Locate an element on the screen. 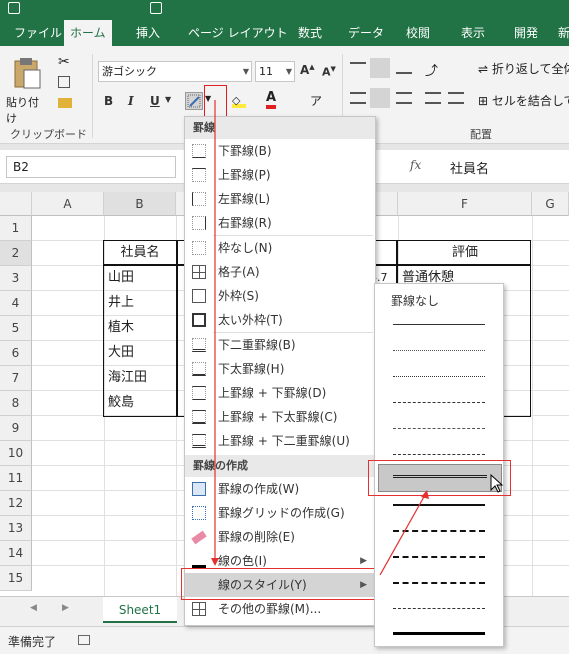 This screenshot has height=654, width=569. column-header-e is located at coordinates (387, 204).